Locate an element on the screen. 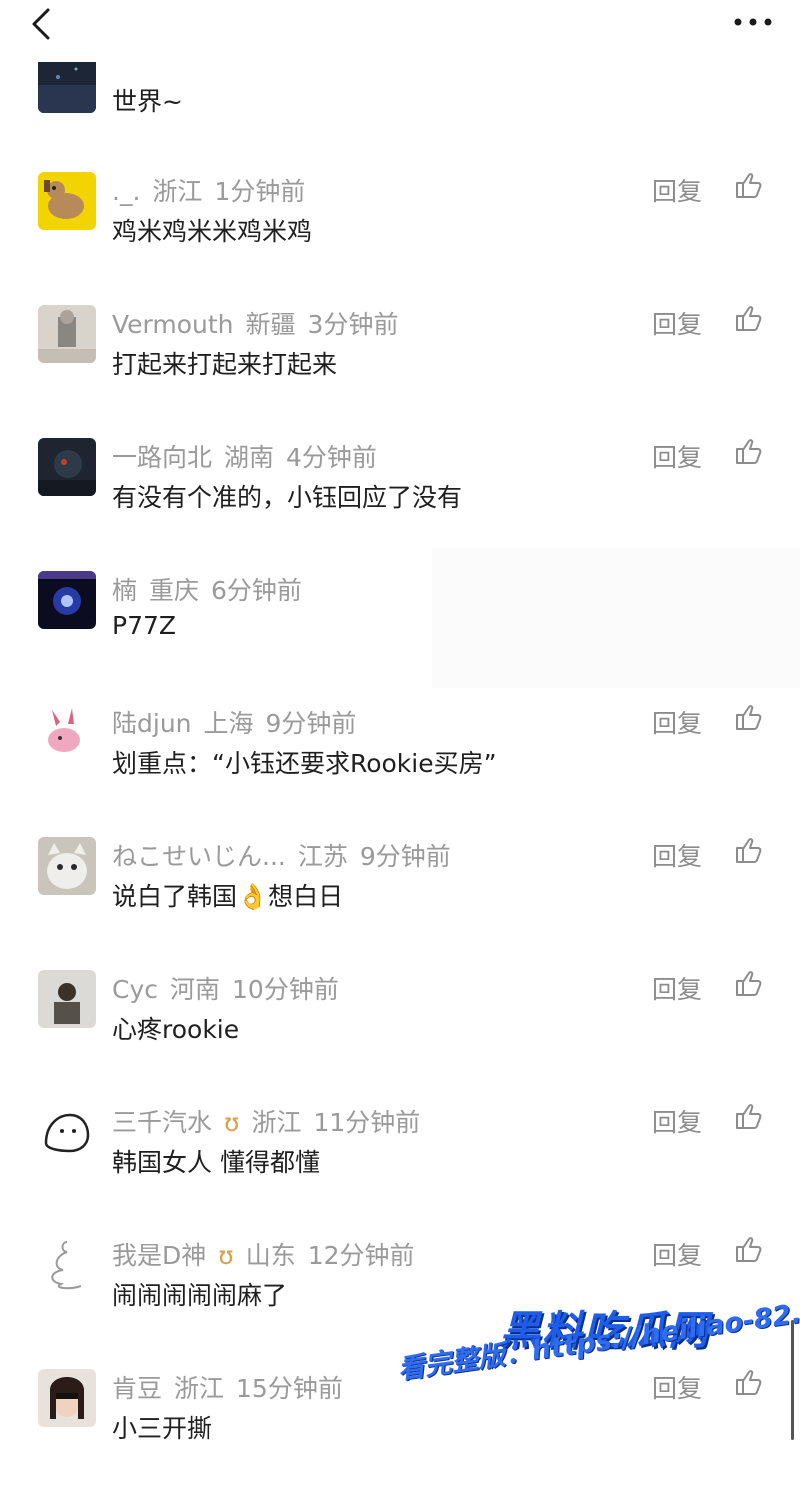  timestamp: 15分钟前 is located at coordinates (289, 1388).